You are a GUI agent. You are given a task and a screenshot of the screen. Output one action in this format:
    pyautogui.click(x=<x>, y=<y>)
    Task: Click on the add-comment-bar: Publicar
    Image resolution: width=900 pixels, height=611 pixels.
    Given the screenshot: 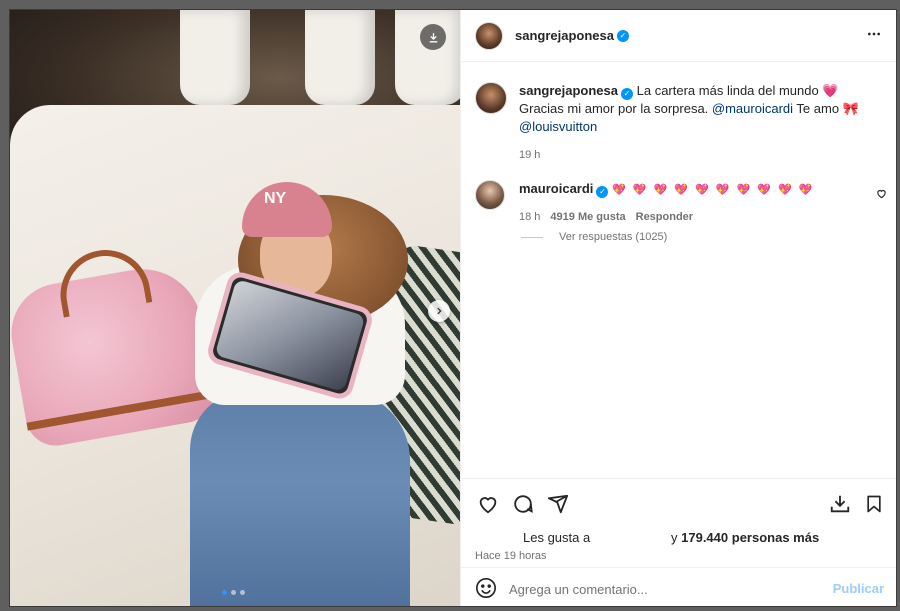 What is the action you would take?
    pyautogui.click(x=678, y=586)
    